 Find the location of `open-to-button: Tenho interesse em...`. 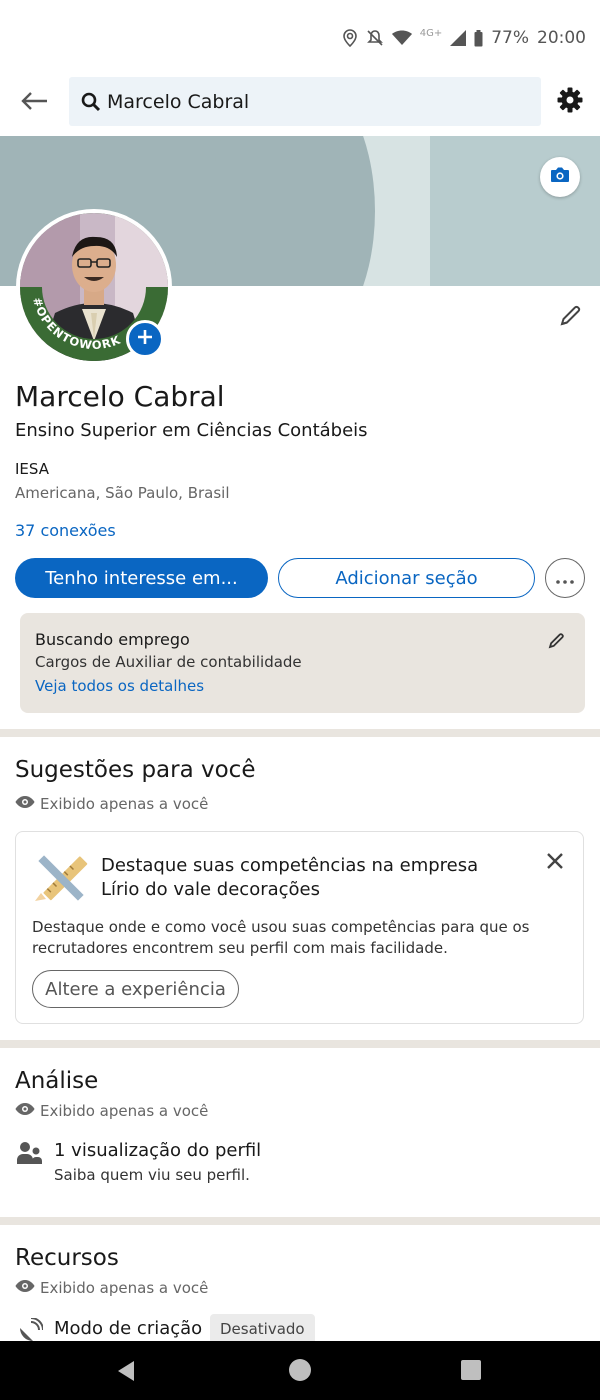

open-to-button: Tenho interesse em... is located at coordinates (141, 578).